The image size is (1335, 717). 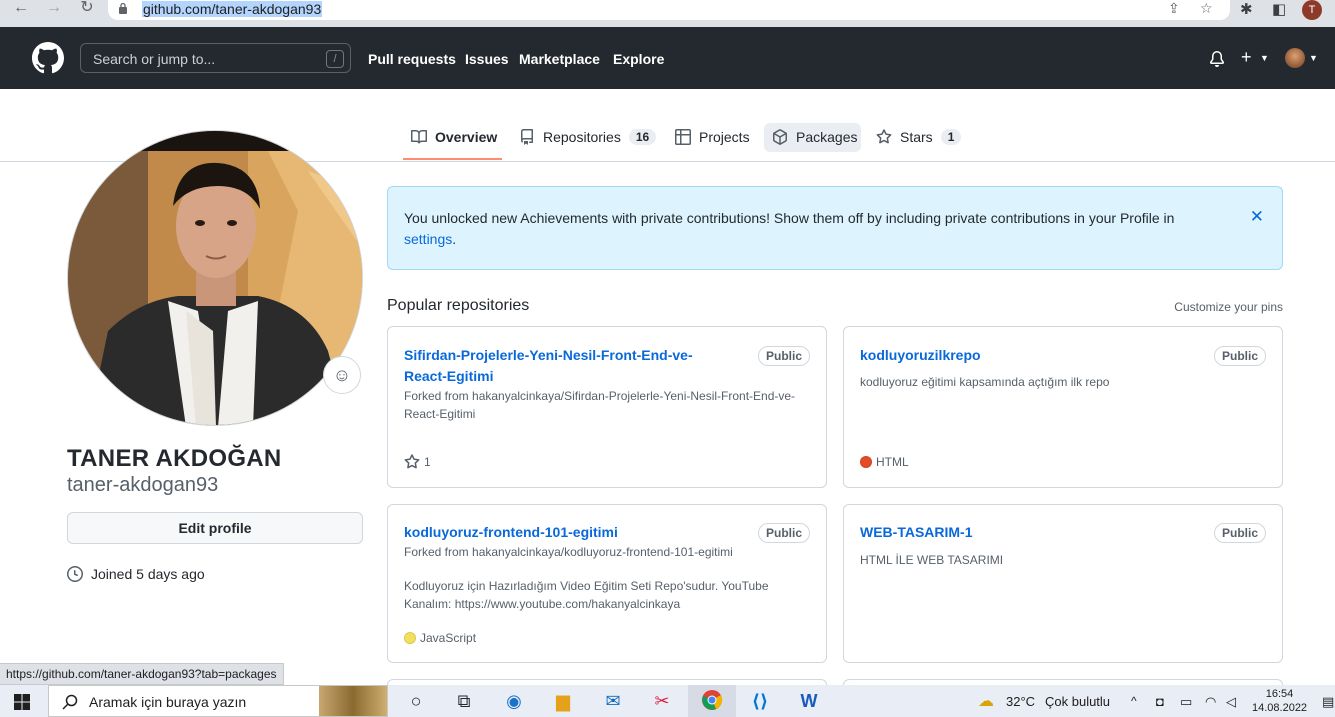 What do you see at coordinates (215, 278) in the screenshot?
I see `profile-avatar` at bounding box center [215, 278].